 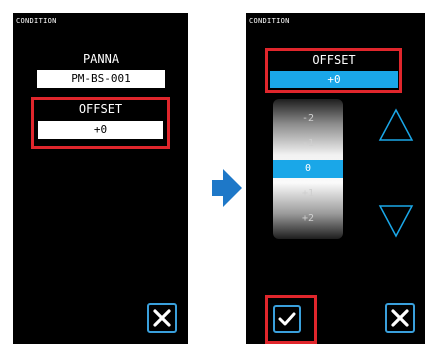 I want to click on confirm-button, so click(x=287, y=319).